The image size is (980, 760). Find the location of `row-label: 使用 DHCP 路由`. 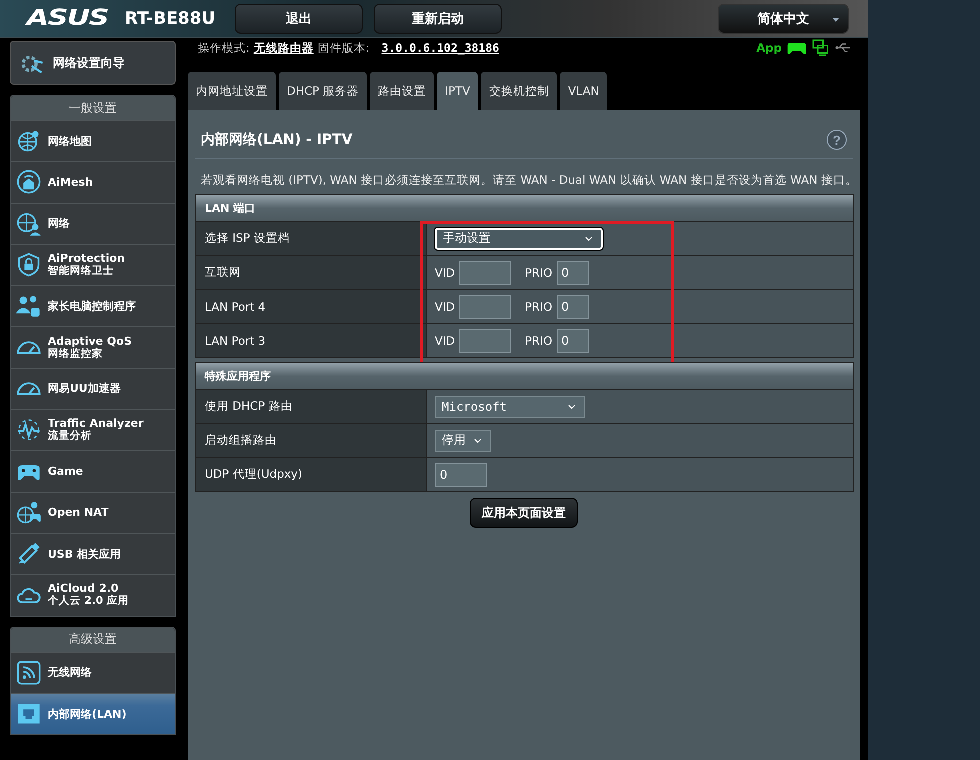

row-label: 使用 DHCP 路由 is located at coordinates (311, 407).